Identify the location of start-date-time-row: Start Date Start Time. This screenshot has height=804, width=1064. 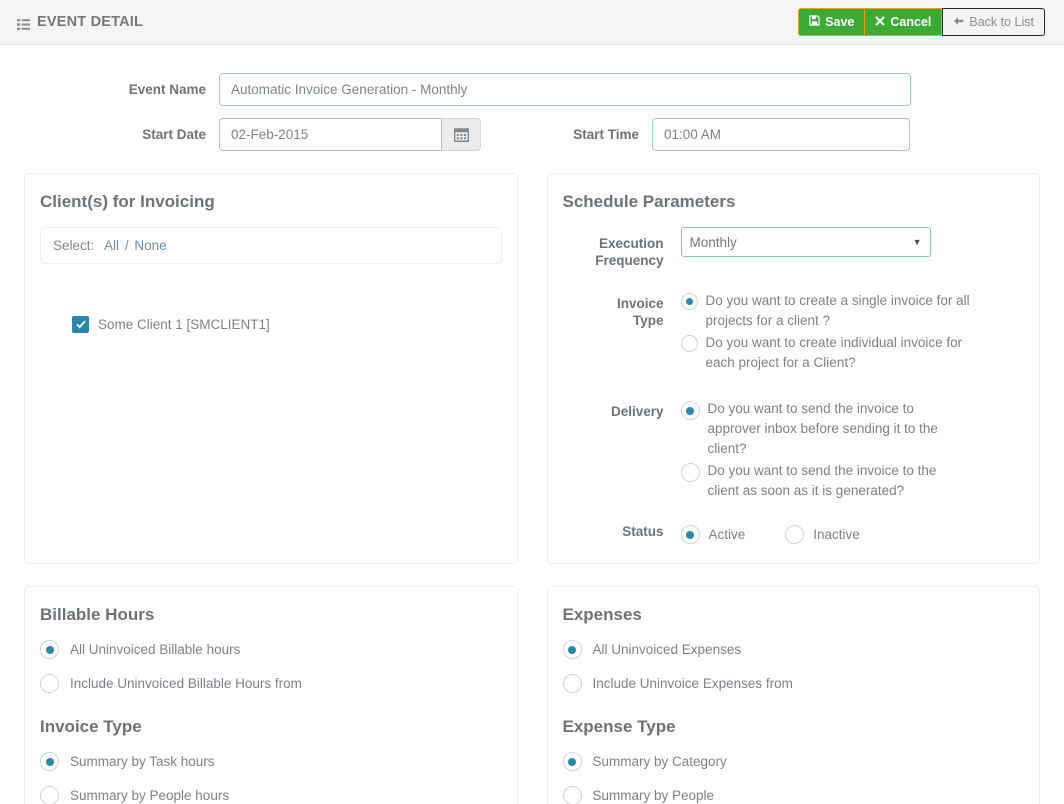
(532, 134).